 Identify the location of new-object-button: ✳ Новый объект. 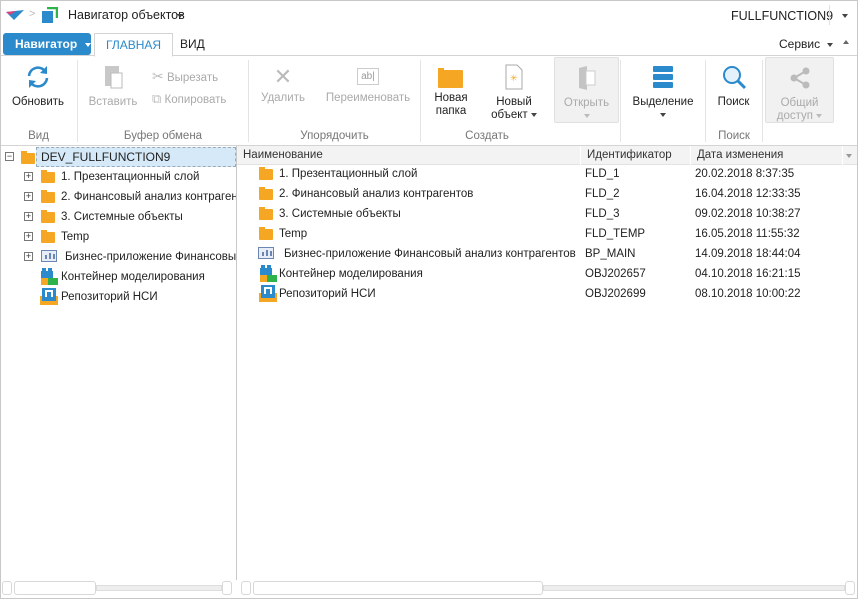
(514, 93).